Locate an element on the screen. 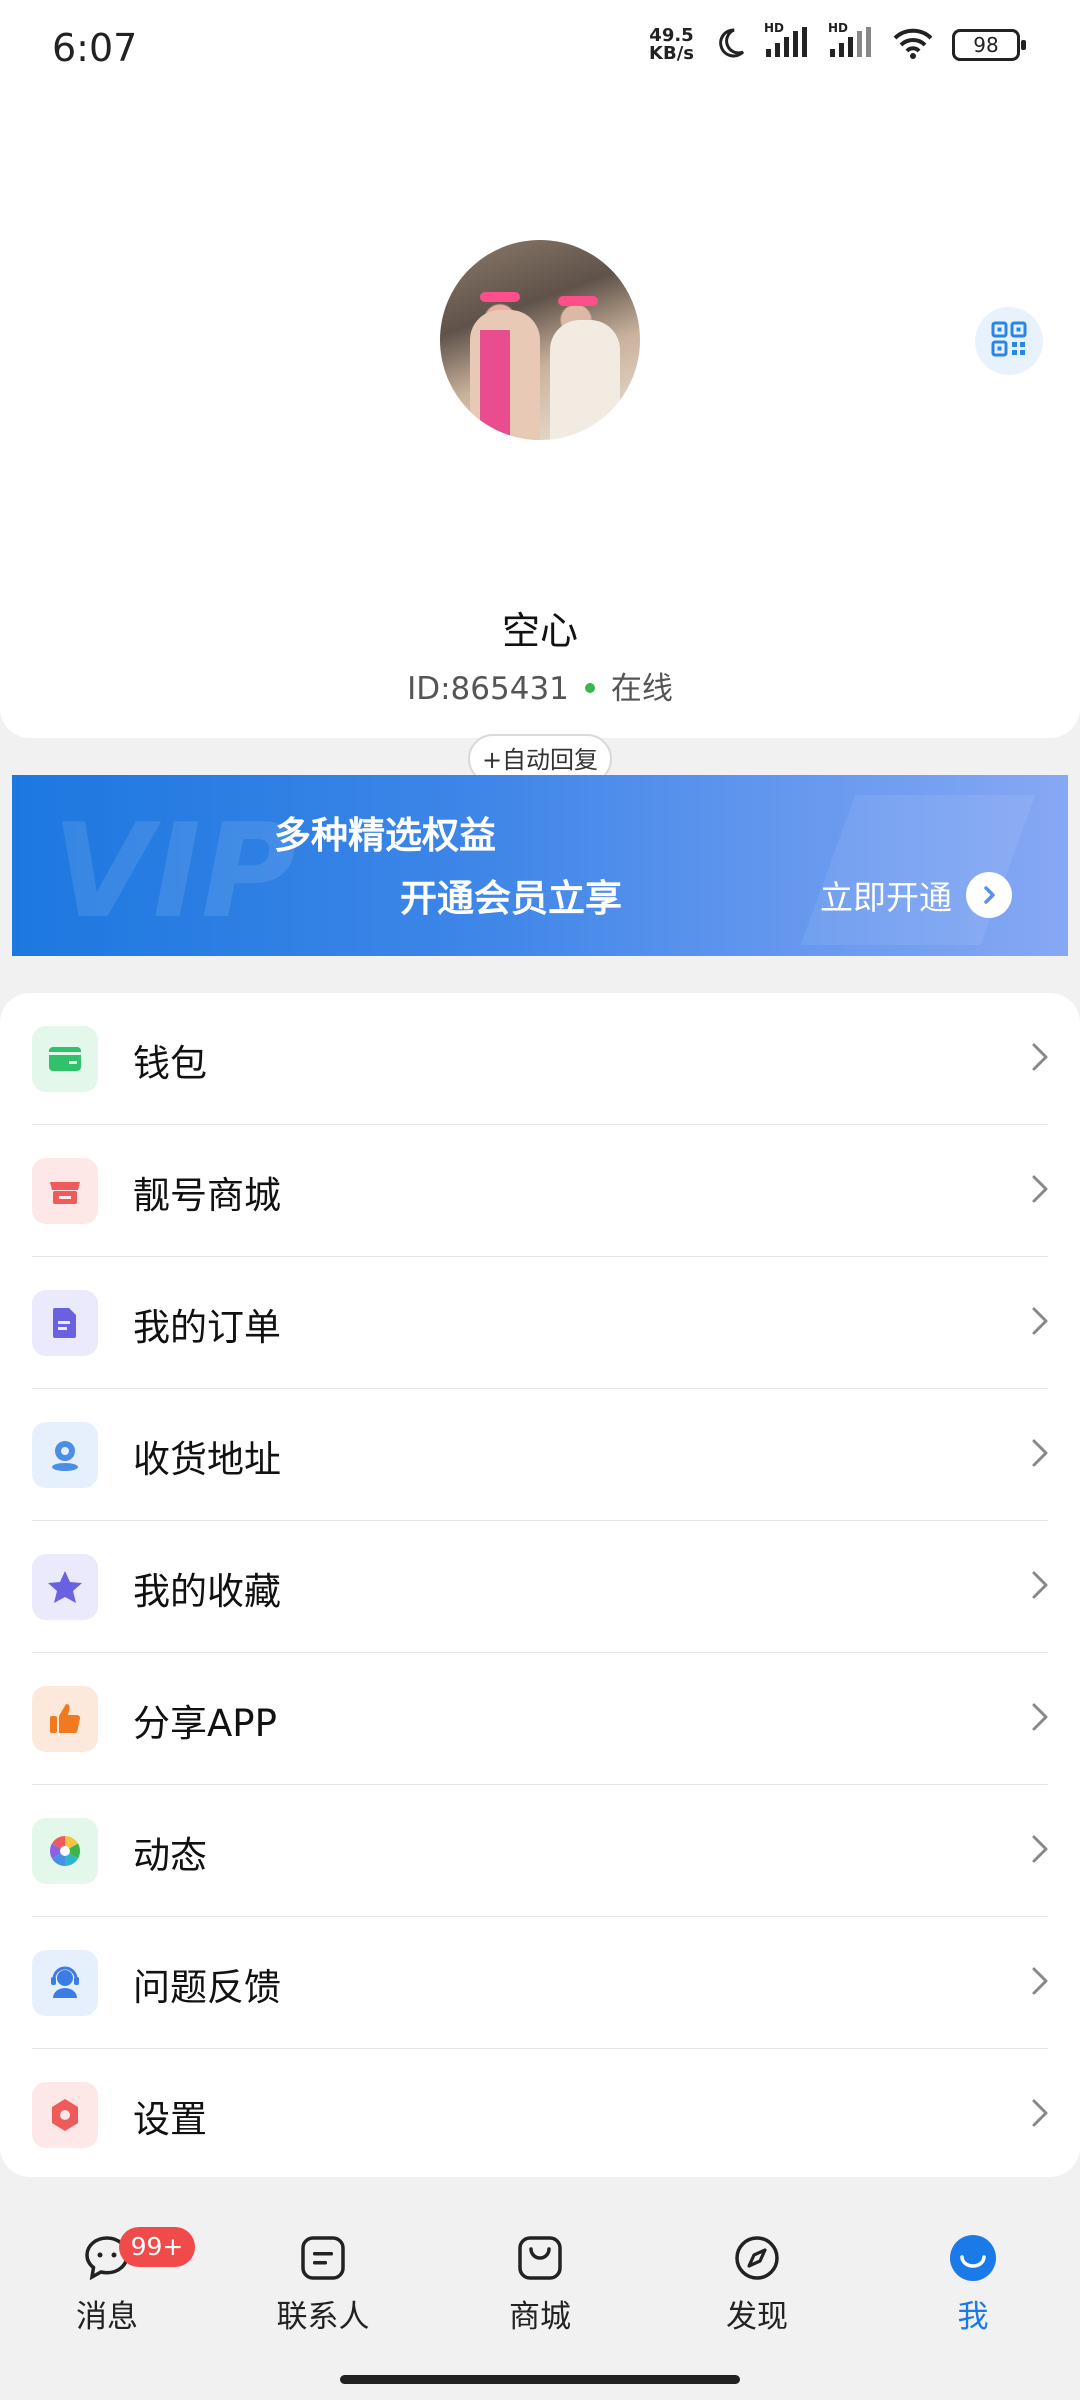 The width and height of the screenshot is (1080, 2400). menu-item-lucky-number-store: 靓号商城 is located at coordinates (540, 1191).